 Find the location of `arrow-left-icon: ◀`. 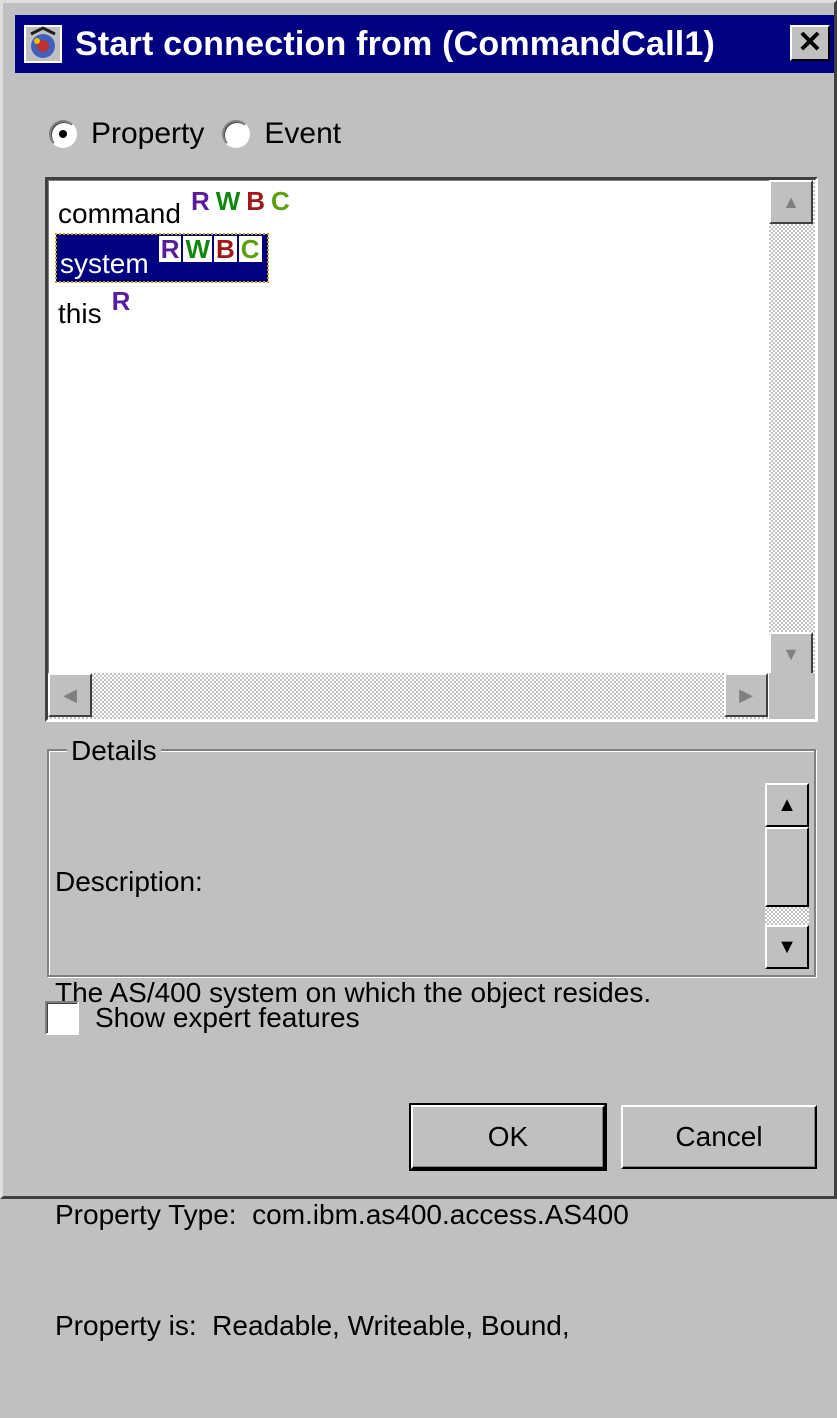

arrow-left-icon: ◀ is located at coordinates (70, 694).